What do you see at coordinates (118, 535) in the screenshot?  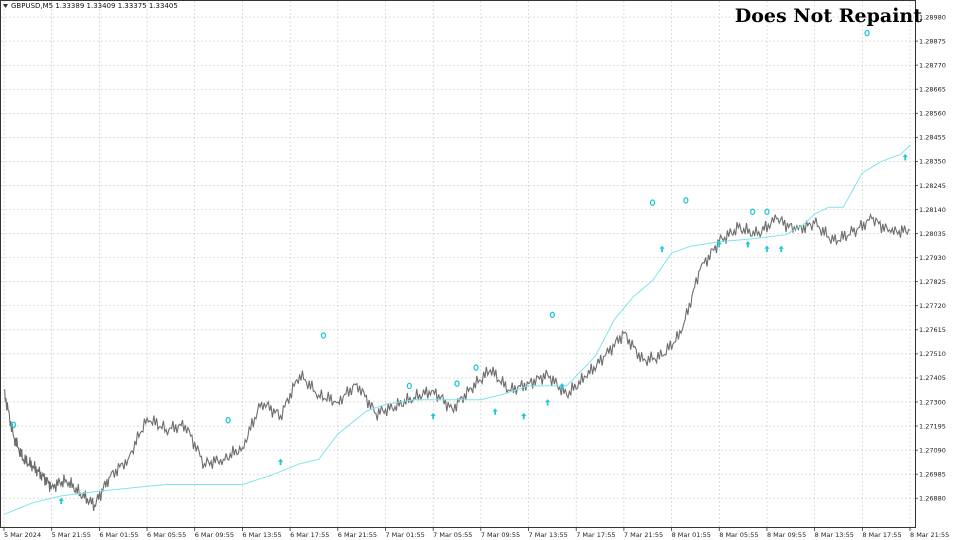 I see `x-tick-label: 6 Mar 01:55` at bounding box center [118, 535].